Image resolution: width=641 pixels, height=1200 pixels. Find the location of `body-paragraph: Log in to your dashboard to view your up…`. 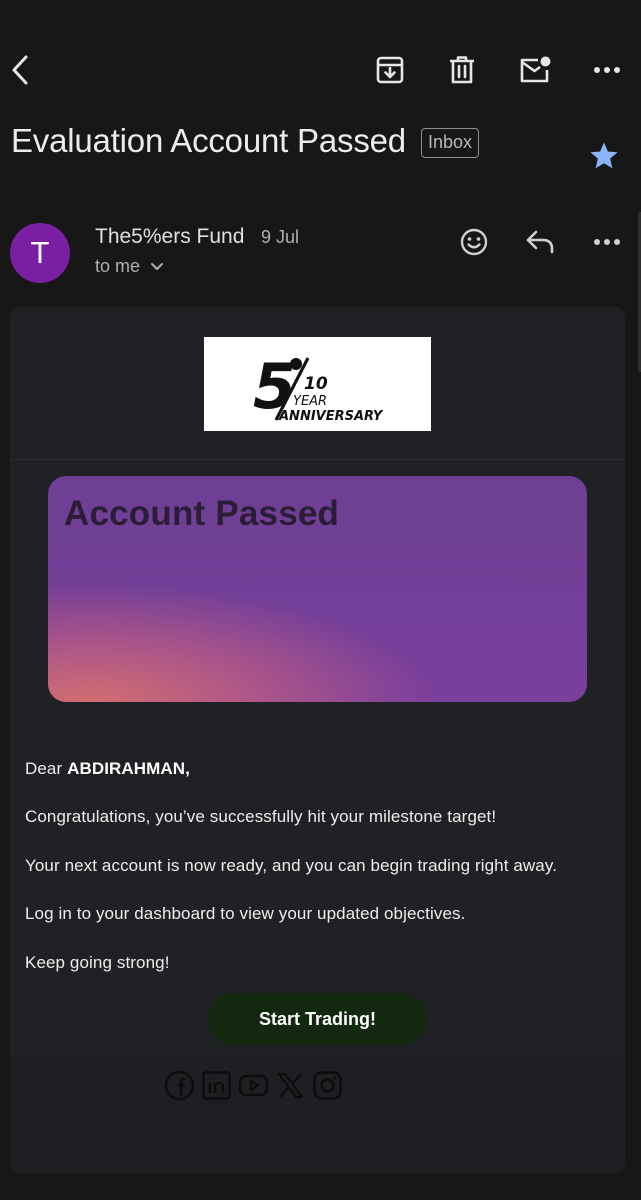

body-paragraph: Log in to your dashboard to view your up… is located at coordinates (245, 913).